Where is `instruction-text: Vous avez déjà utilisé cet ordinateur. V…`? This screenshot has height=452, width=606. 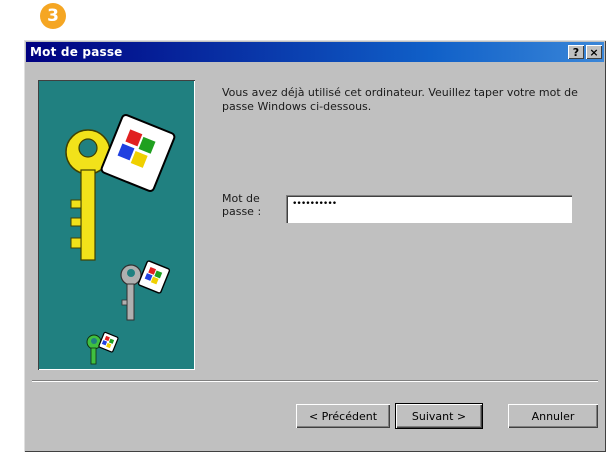 instruction-text: Vous avez déjà utilisé cet ordinateur. V… is located at coordinates (400, 99).